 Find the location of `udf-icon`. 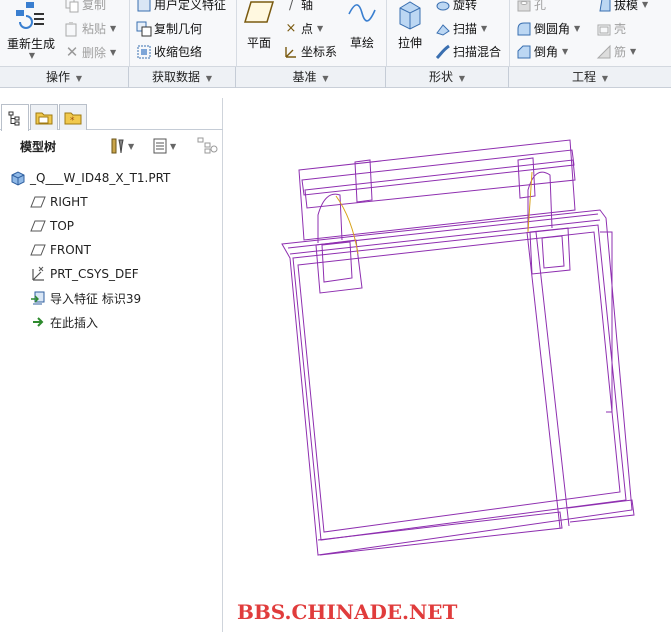

udf-icon is located at coordinates (144, 5).